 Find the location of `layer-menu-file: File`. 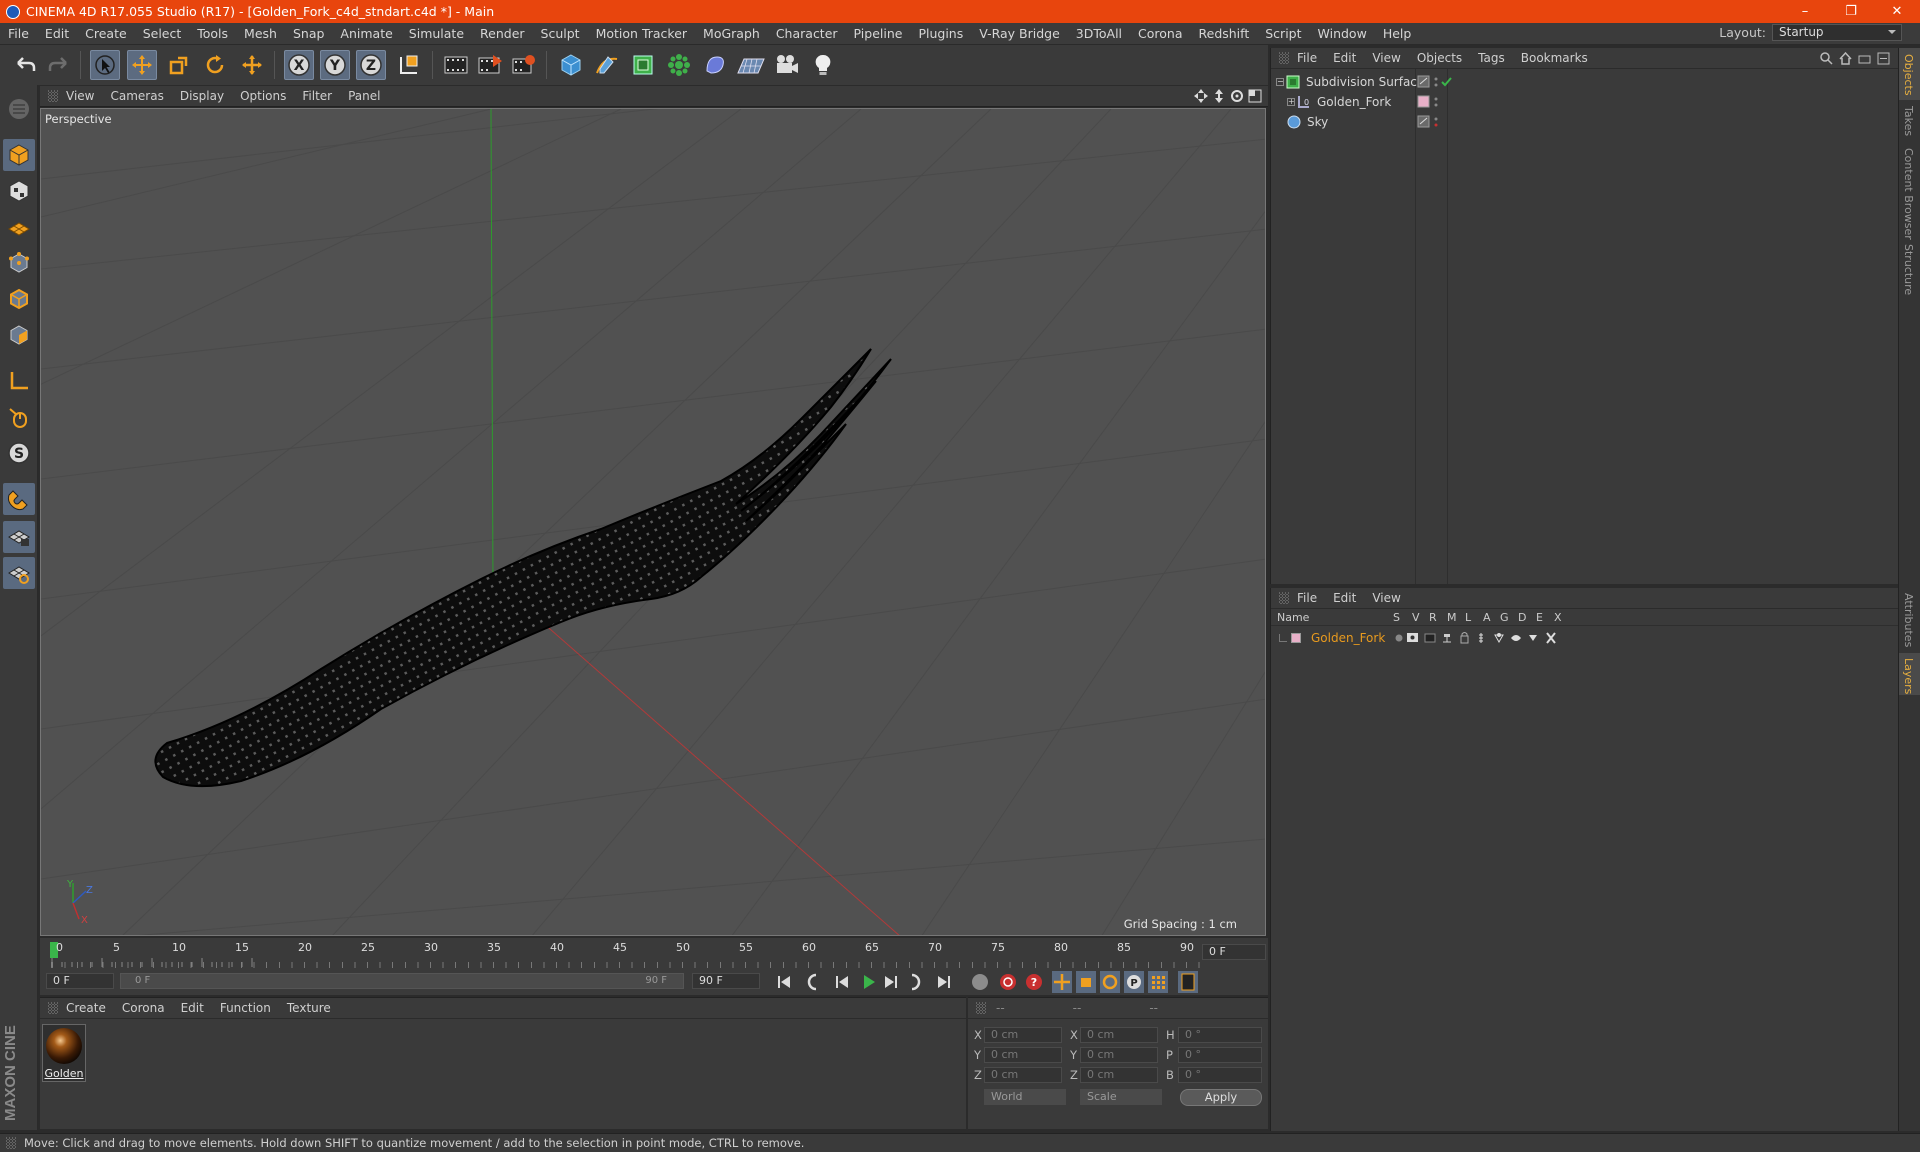

layer-menu-file: File is located at coordinates (1307, 598).